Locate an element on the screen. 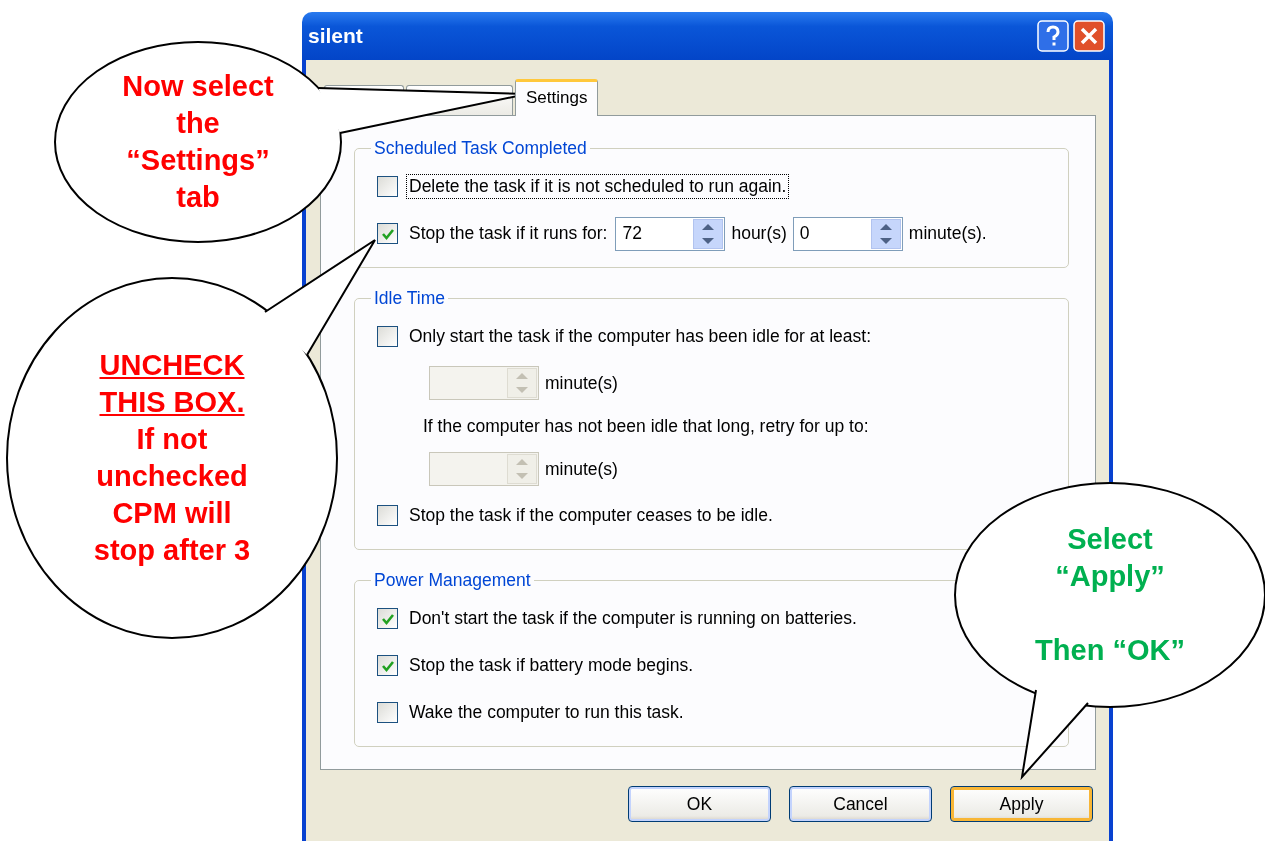  checkbox-label: Don't start the task if the computer is running on batteries. is located at coordinates (633, 618).